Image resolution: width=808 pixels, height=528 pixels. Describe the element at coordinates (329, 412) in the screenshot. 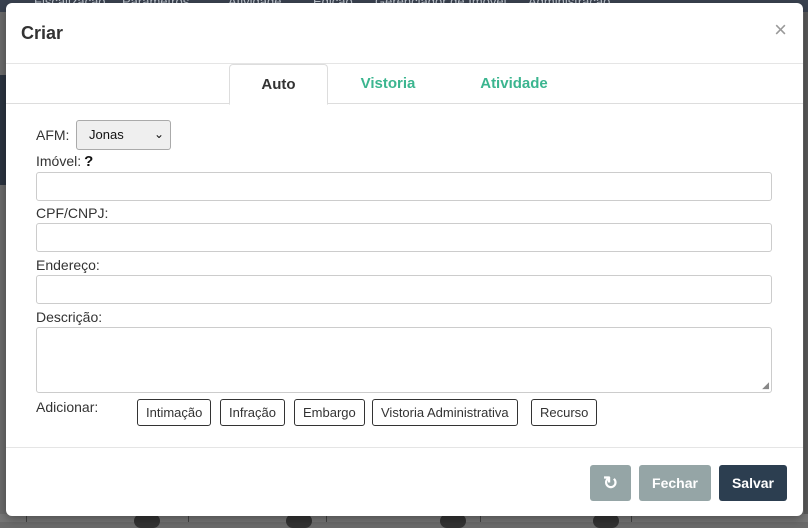

I see `add-embargo-button: Embargo` at that location.